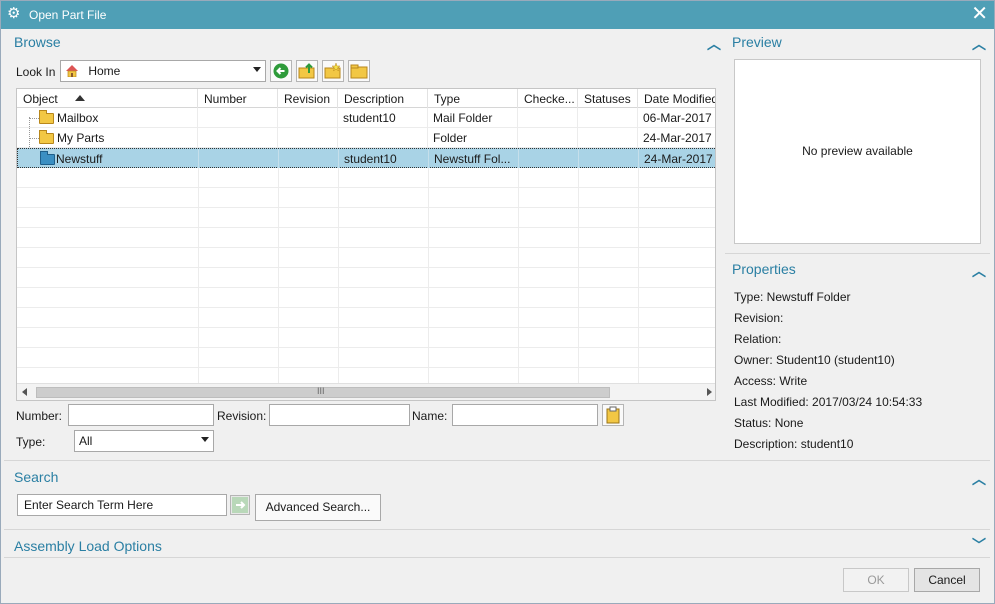 This screenshot has width=995, height=604. I want to click on browse-collapse-icon: ︿, so click(714, 44).